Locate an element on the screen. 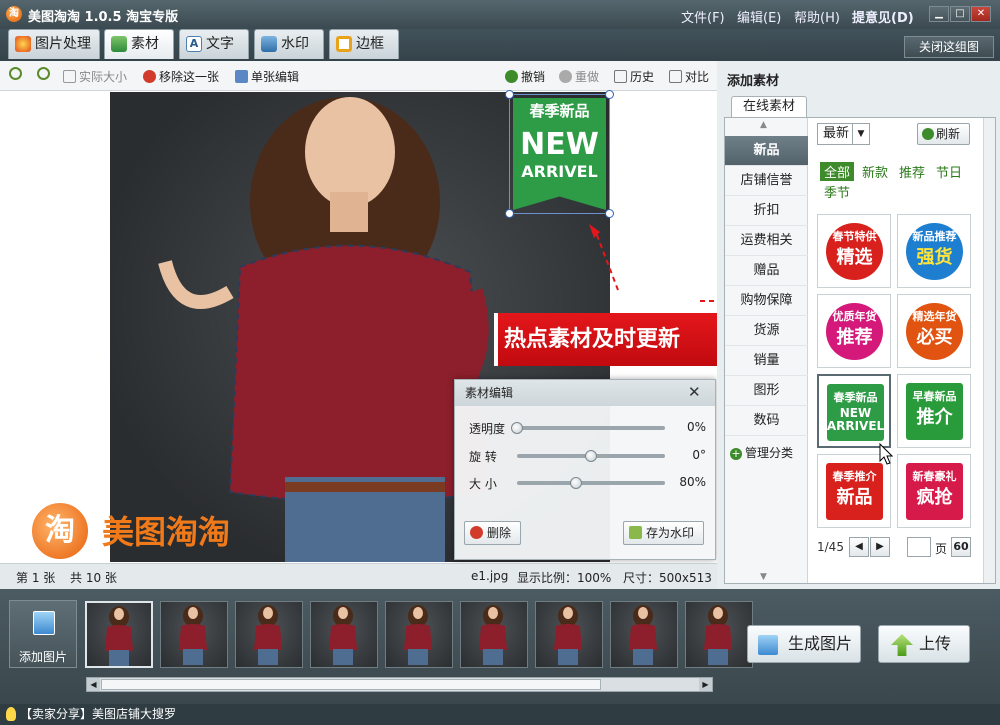  rotate-slider-knob is located at coordinates (591, 456).